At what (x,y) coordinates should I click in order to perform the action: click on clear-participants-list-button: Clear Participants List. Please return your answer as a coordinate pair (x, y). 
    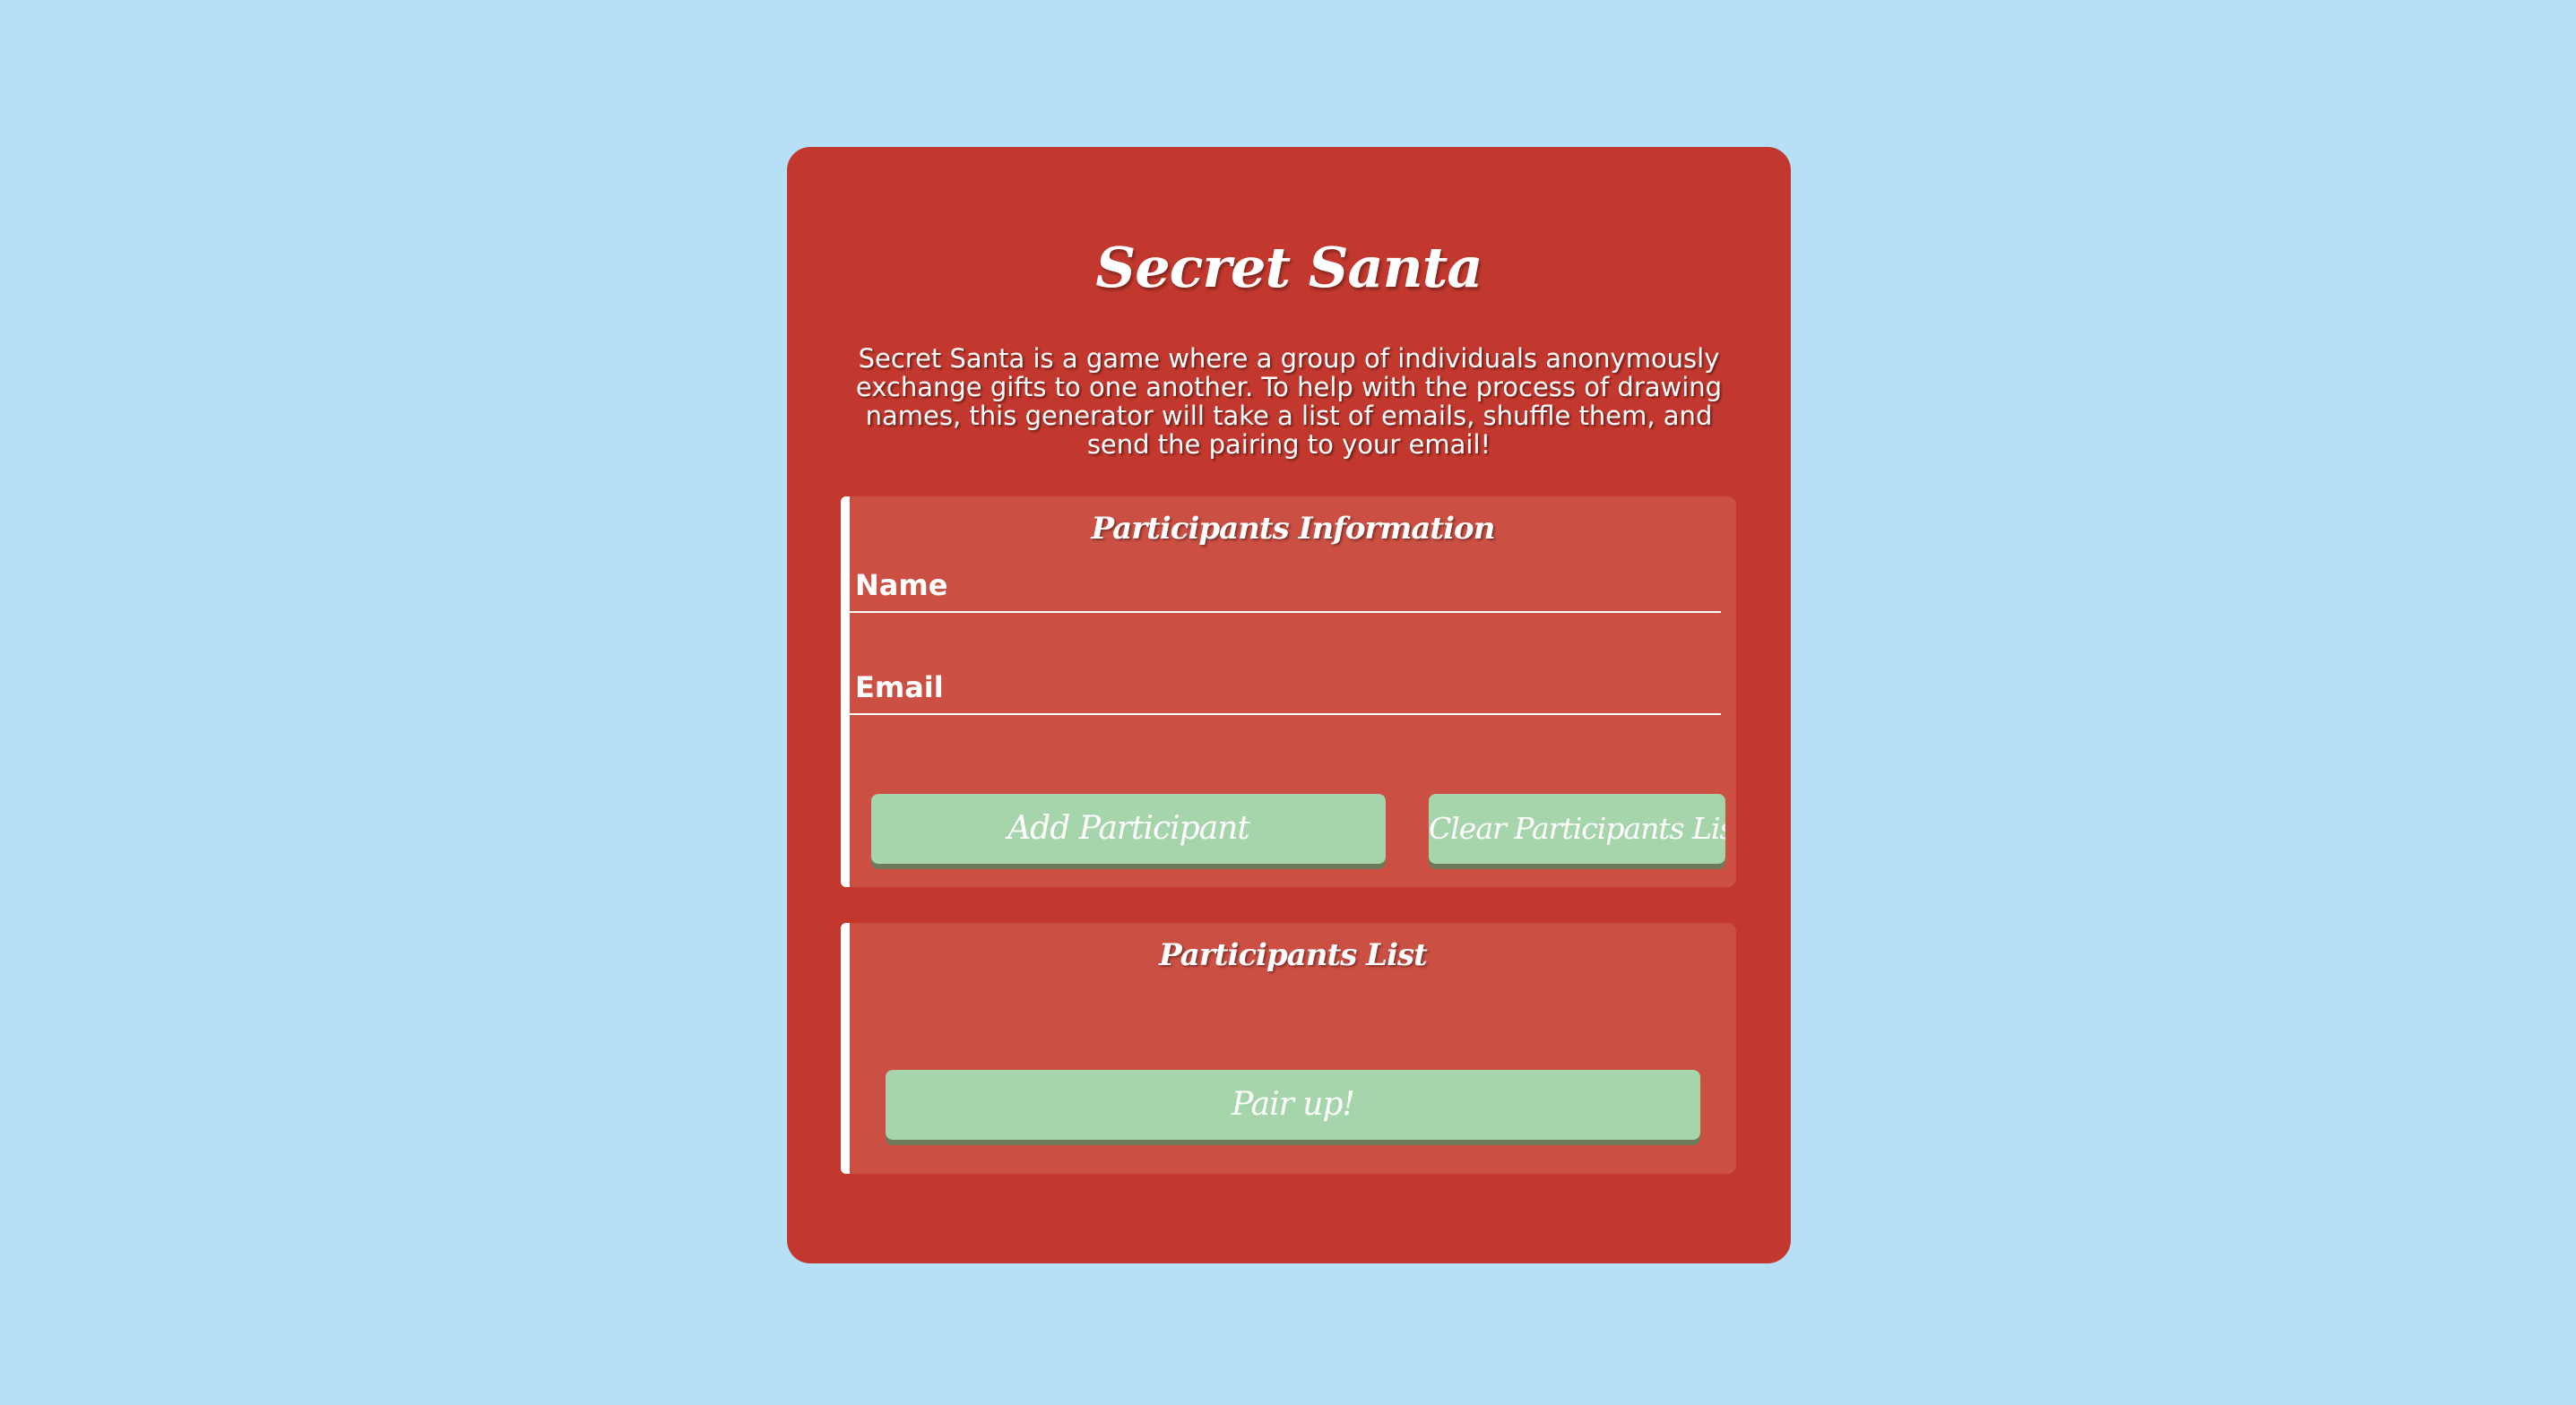
    Looking at the image, I should click on (1577, 829).